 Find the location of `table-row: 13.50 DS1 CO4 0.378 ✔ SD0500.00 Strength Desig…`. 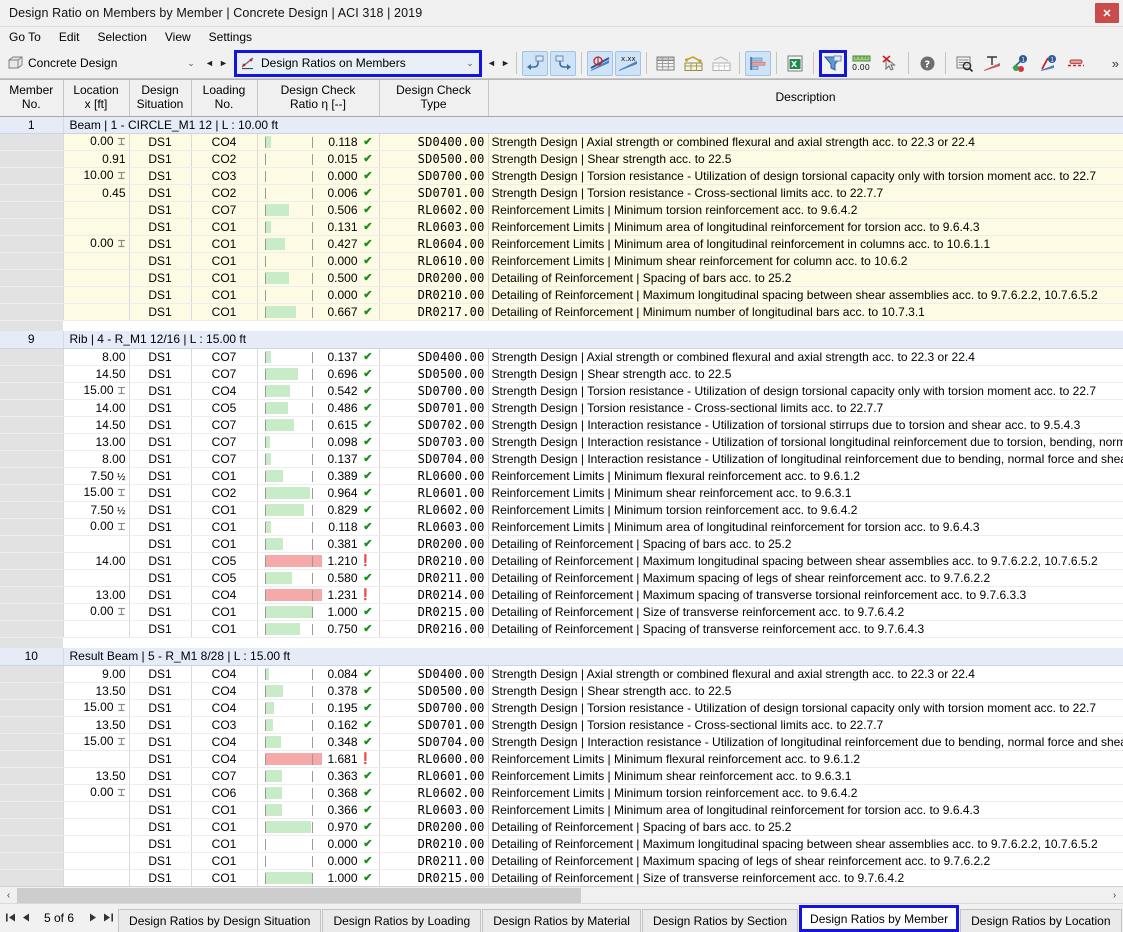

table-row: 13.50 DS1 CO4 0.378 ✔ SD0500.00 Strength Desig… is located at coordinates (561, 691).